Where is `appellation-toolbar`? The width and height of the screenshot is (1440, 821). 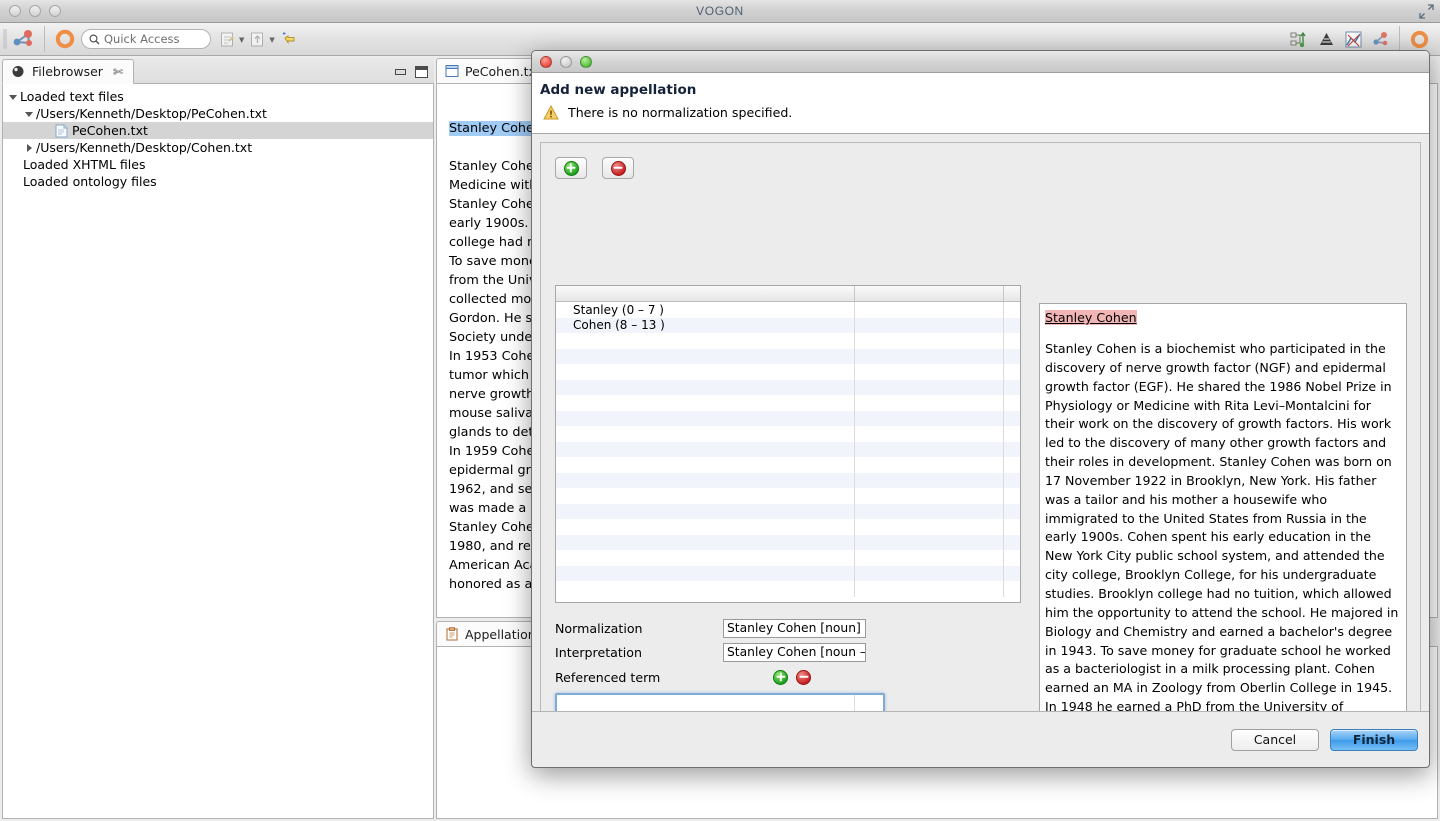 appellation-toolbar is located at coordinates (980, 161).